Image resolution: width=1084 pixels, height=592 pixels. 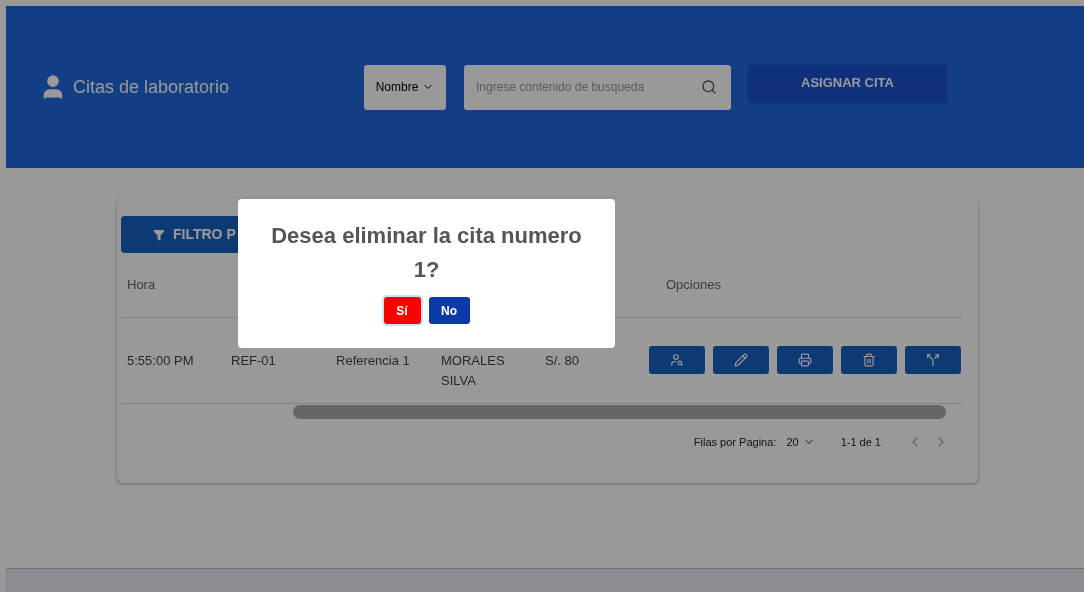 What do you see at coordinates (405, 87) in the screenshot?
I see `search-by-dropdown: Nombre` at bounding box center [405, 87].